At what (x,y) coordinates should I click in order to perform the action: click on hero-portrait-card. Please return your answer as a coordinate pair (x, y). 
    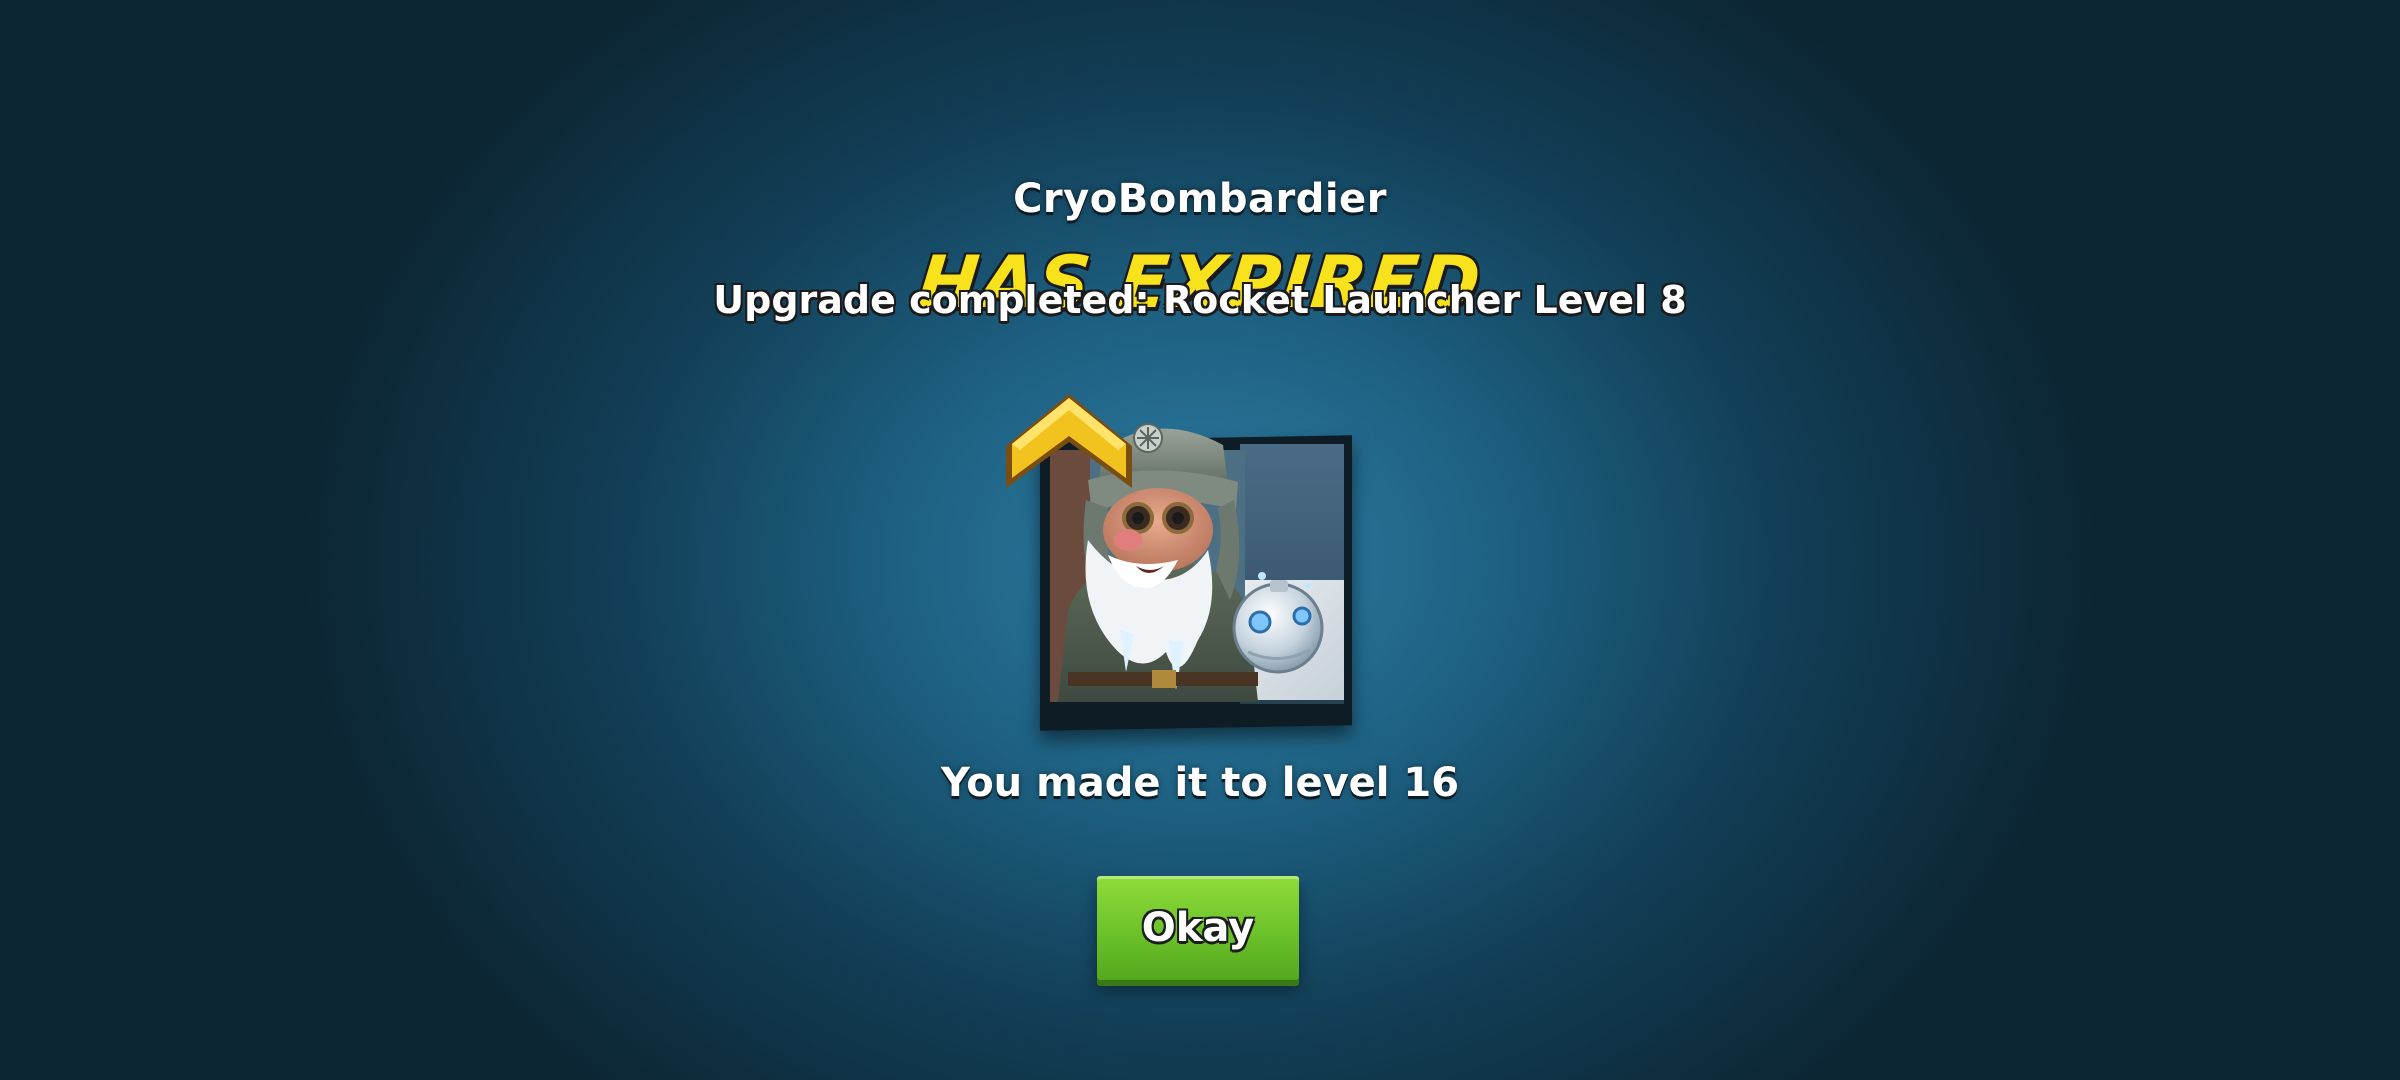
    Looking at the image, I should click on (1183, 565).